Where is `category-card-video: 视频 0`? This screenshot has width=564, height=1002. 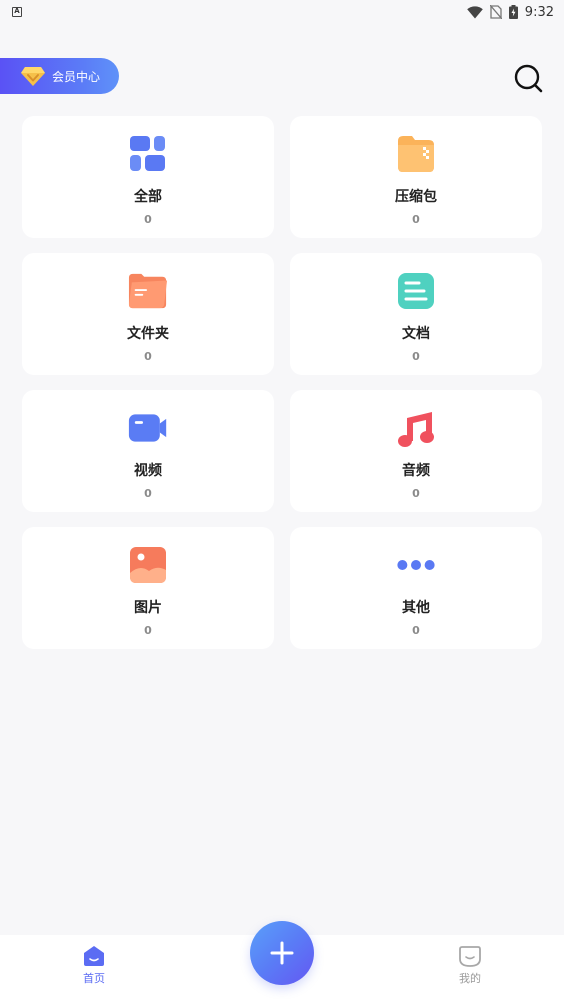
category-card-video: 视频 0 is located at coordinates (148, 451).